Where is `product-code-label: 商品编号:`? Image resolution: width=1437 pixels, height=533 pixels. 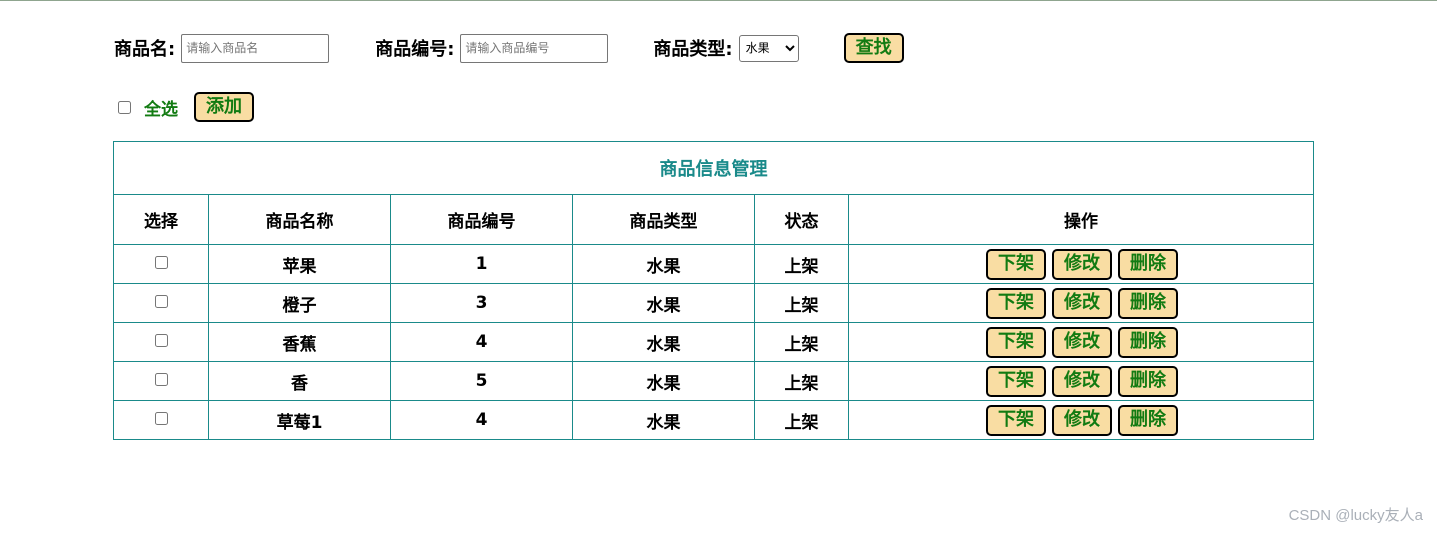
product-code-label: 商品编号: is located at coordinates (415, 49).